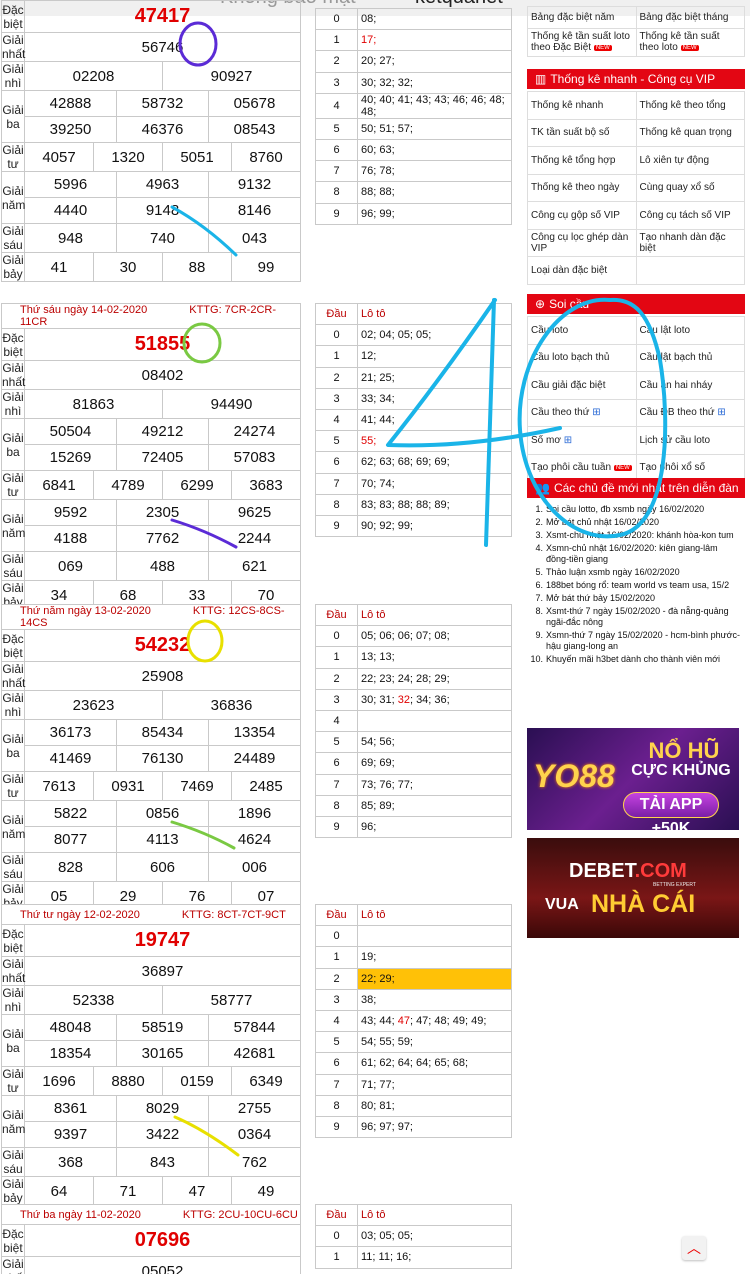 This screenshot has height=1274, width=750. I want to click on sidebar-link: Lô xiên tự động, so click(690, 160).